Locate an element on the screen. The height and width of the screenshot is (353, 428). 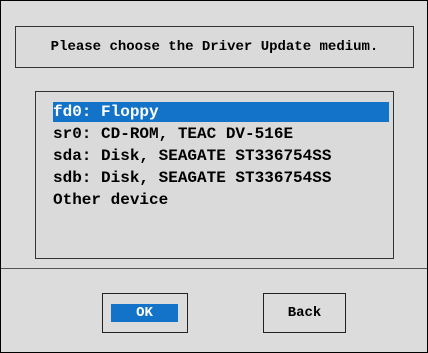
ok-button-label: OK is located at coordinates (144, 313).